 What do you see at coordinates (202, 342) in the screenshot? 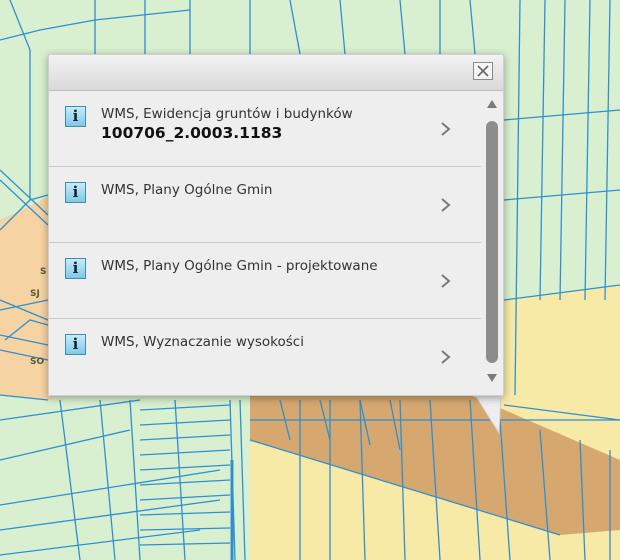
I see `list-item-title: WMS, Wyznaczanie wysokości` at bounding box center [202, 342].